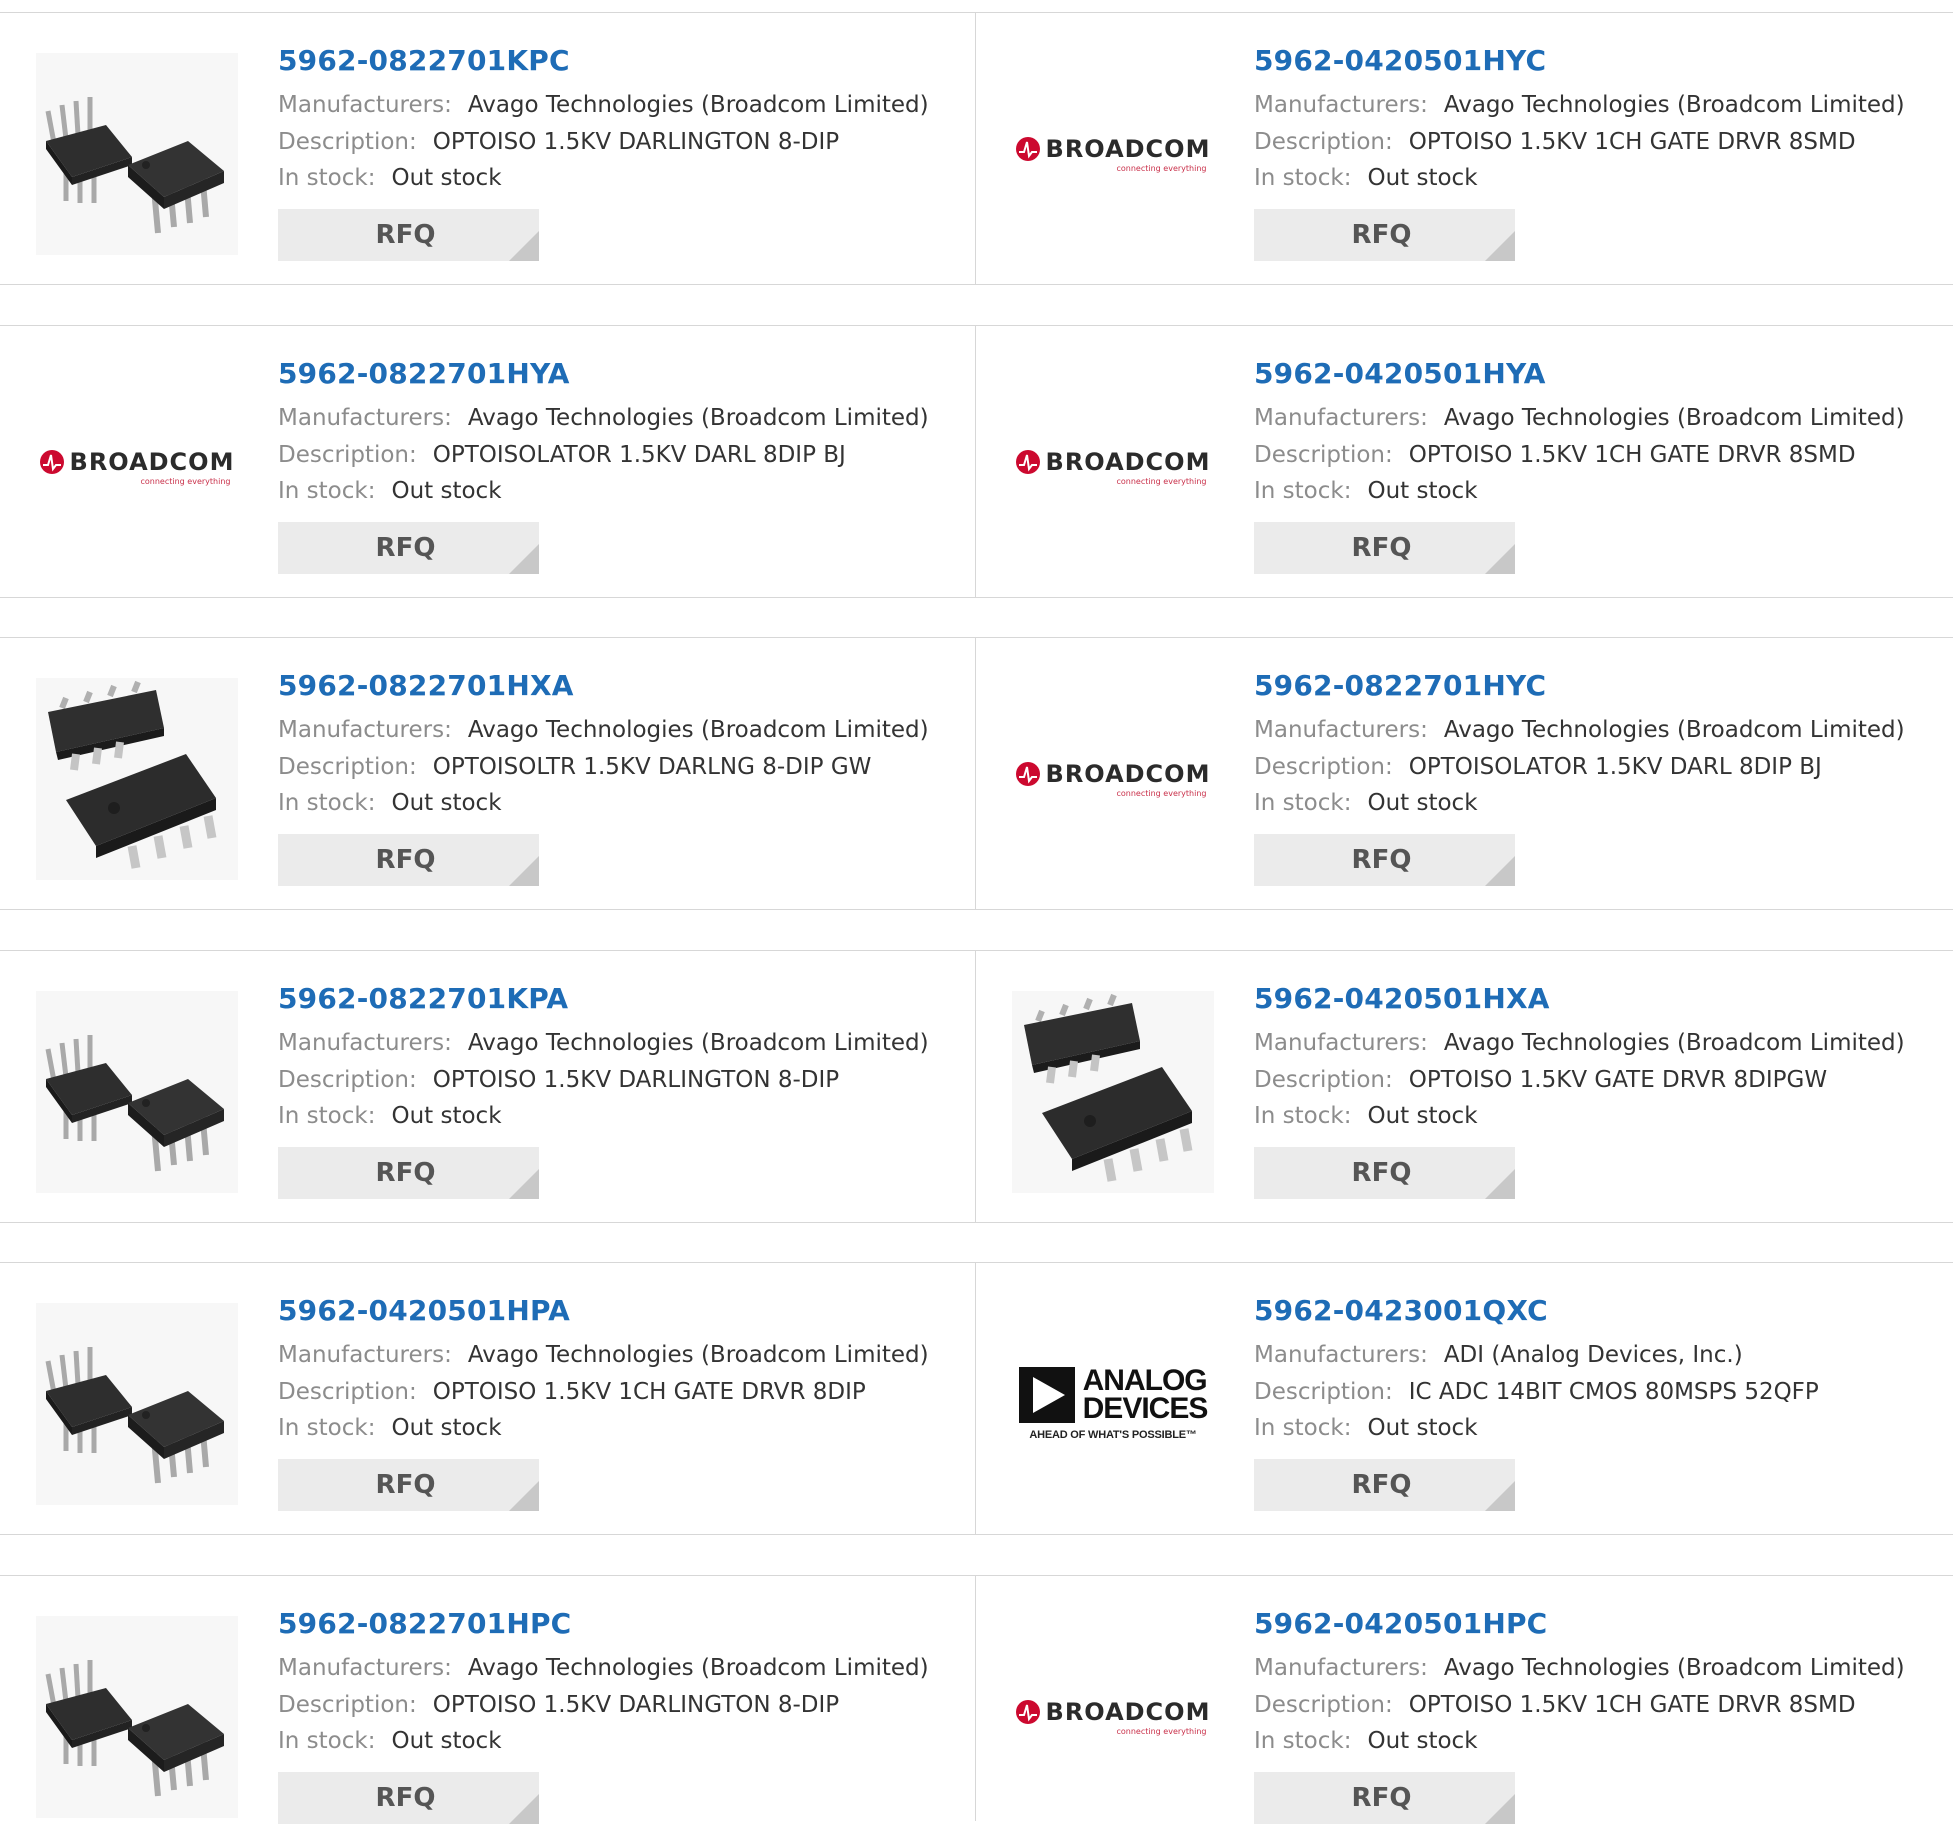 The image size is (1953, 1824). Describe the element at coordinates (636, 141) in the screenshot. I see `description-value: OPTOISO 1.5KV DARLINGTON 8-DIP` at that location.